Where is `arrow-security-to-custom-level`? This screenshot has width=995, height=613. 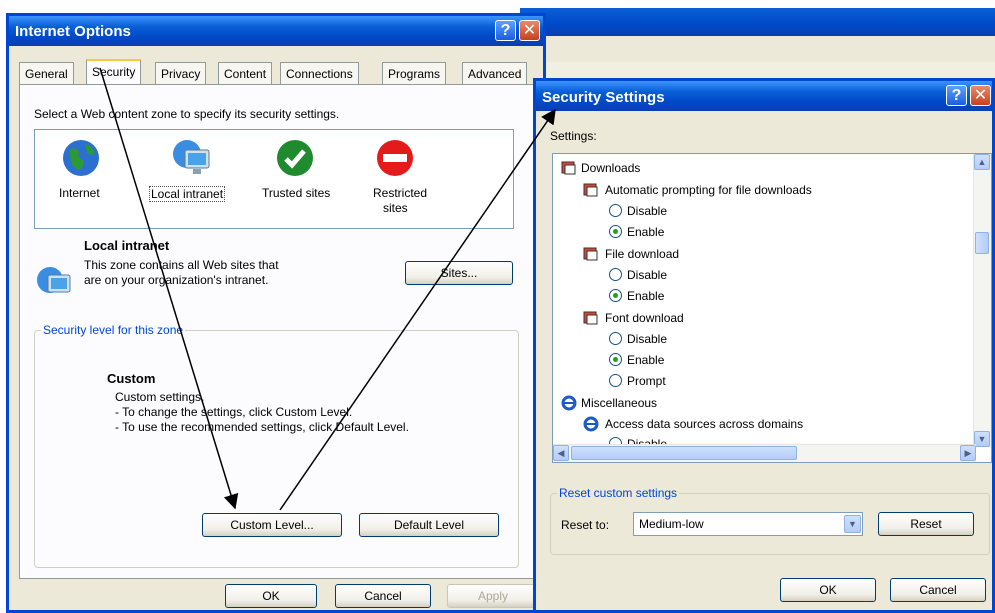
arrow-security-to-custom-level is located at coordinates (169, 288).